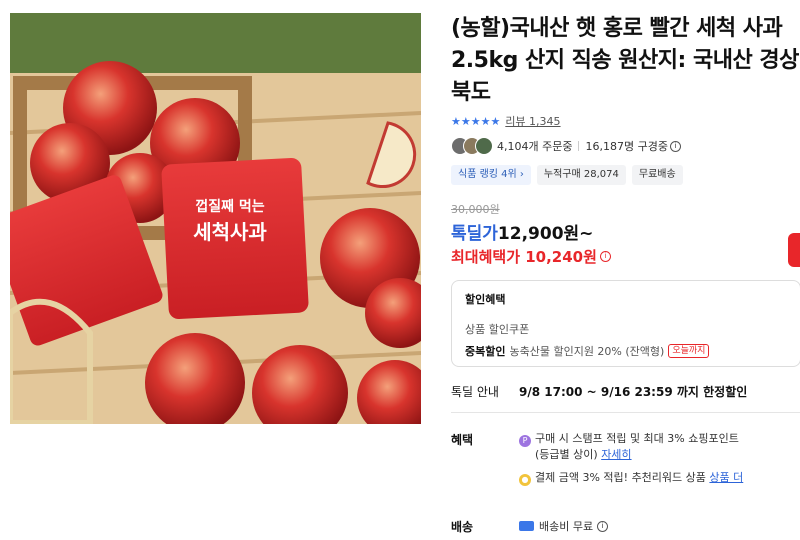 This screenshot has height=540, width=800. I want to click on duplicate-discount-label: 중복할인, so click(485, 351).